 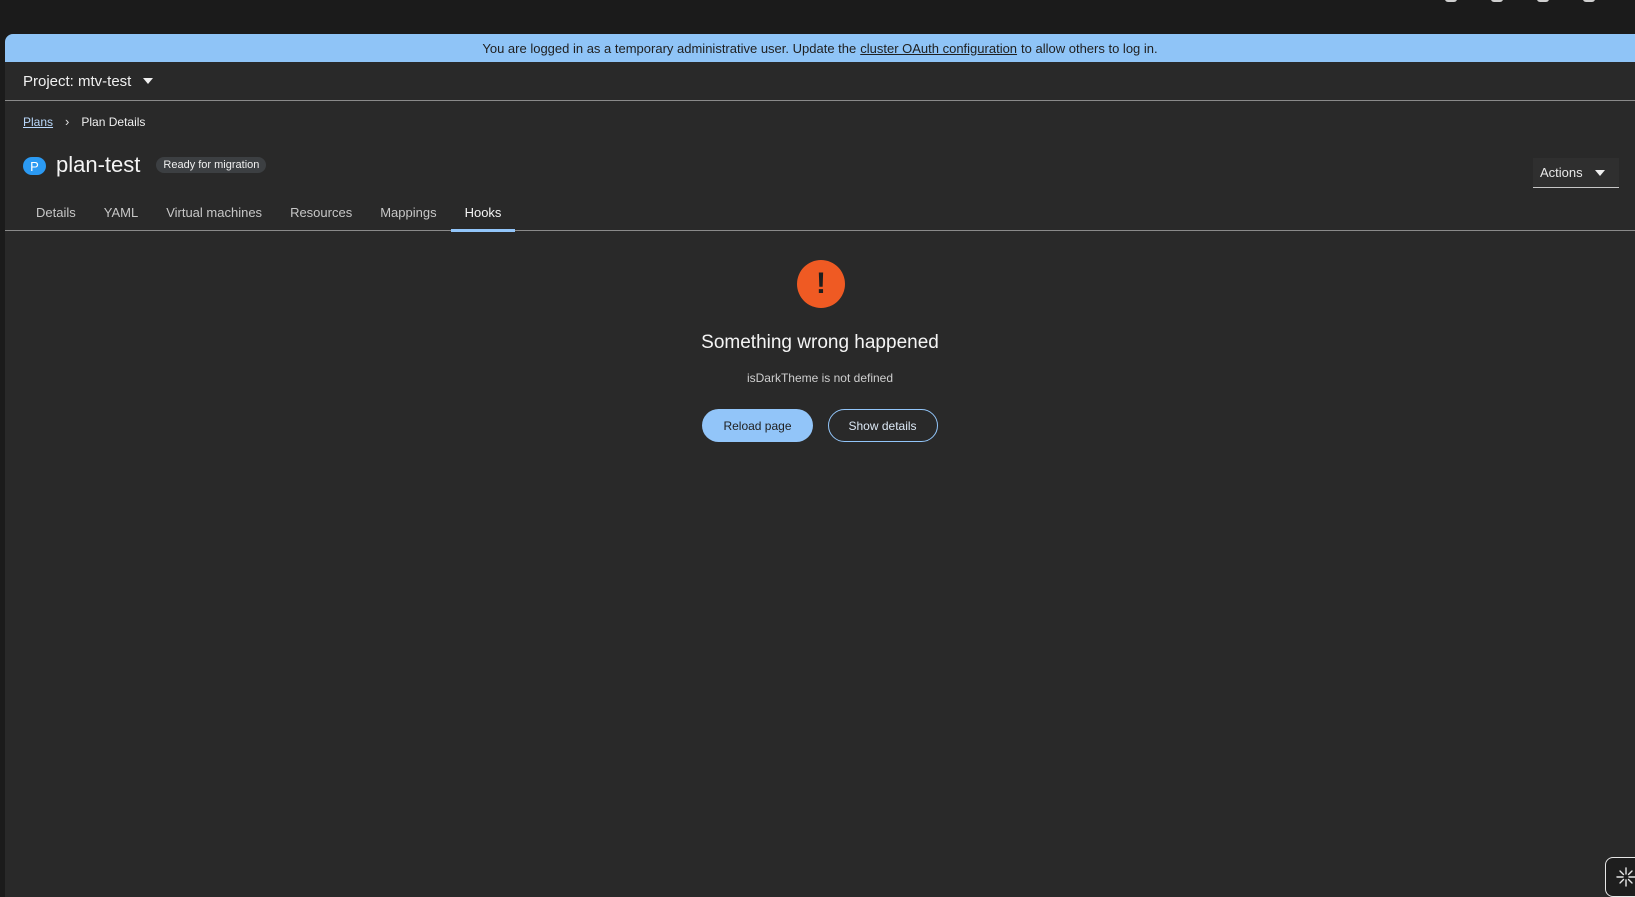 I want to click on assistant-fab, so click(x=1620, y=877).